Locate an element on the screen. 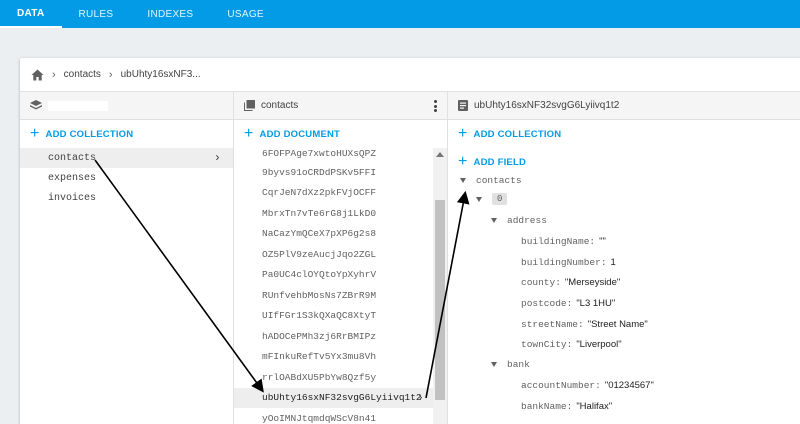  add-field-label: ADD FIELD is located at coordinates (500, 162).